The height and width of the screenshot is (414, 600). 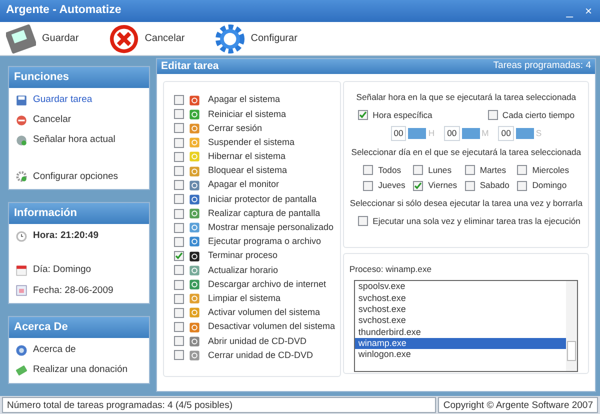 I want to click on process-list: spoolsv.exe svchost.exe svchost.exe svchost.exe thunderbird.exe winamp.exe winlogon.exe, so click(x=466, y=326).